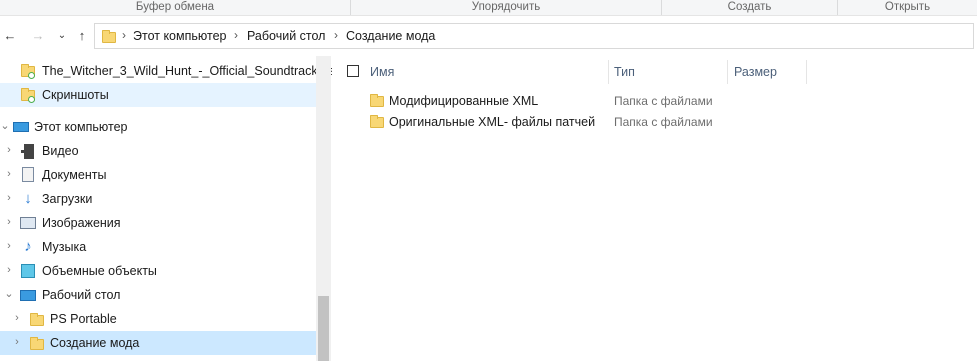 Image resolution: width=977 pixels, height=361 pixels. I want to click on computer-icon, so click(21, 127).